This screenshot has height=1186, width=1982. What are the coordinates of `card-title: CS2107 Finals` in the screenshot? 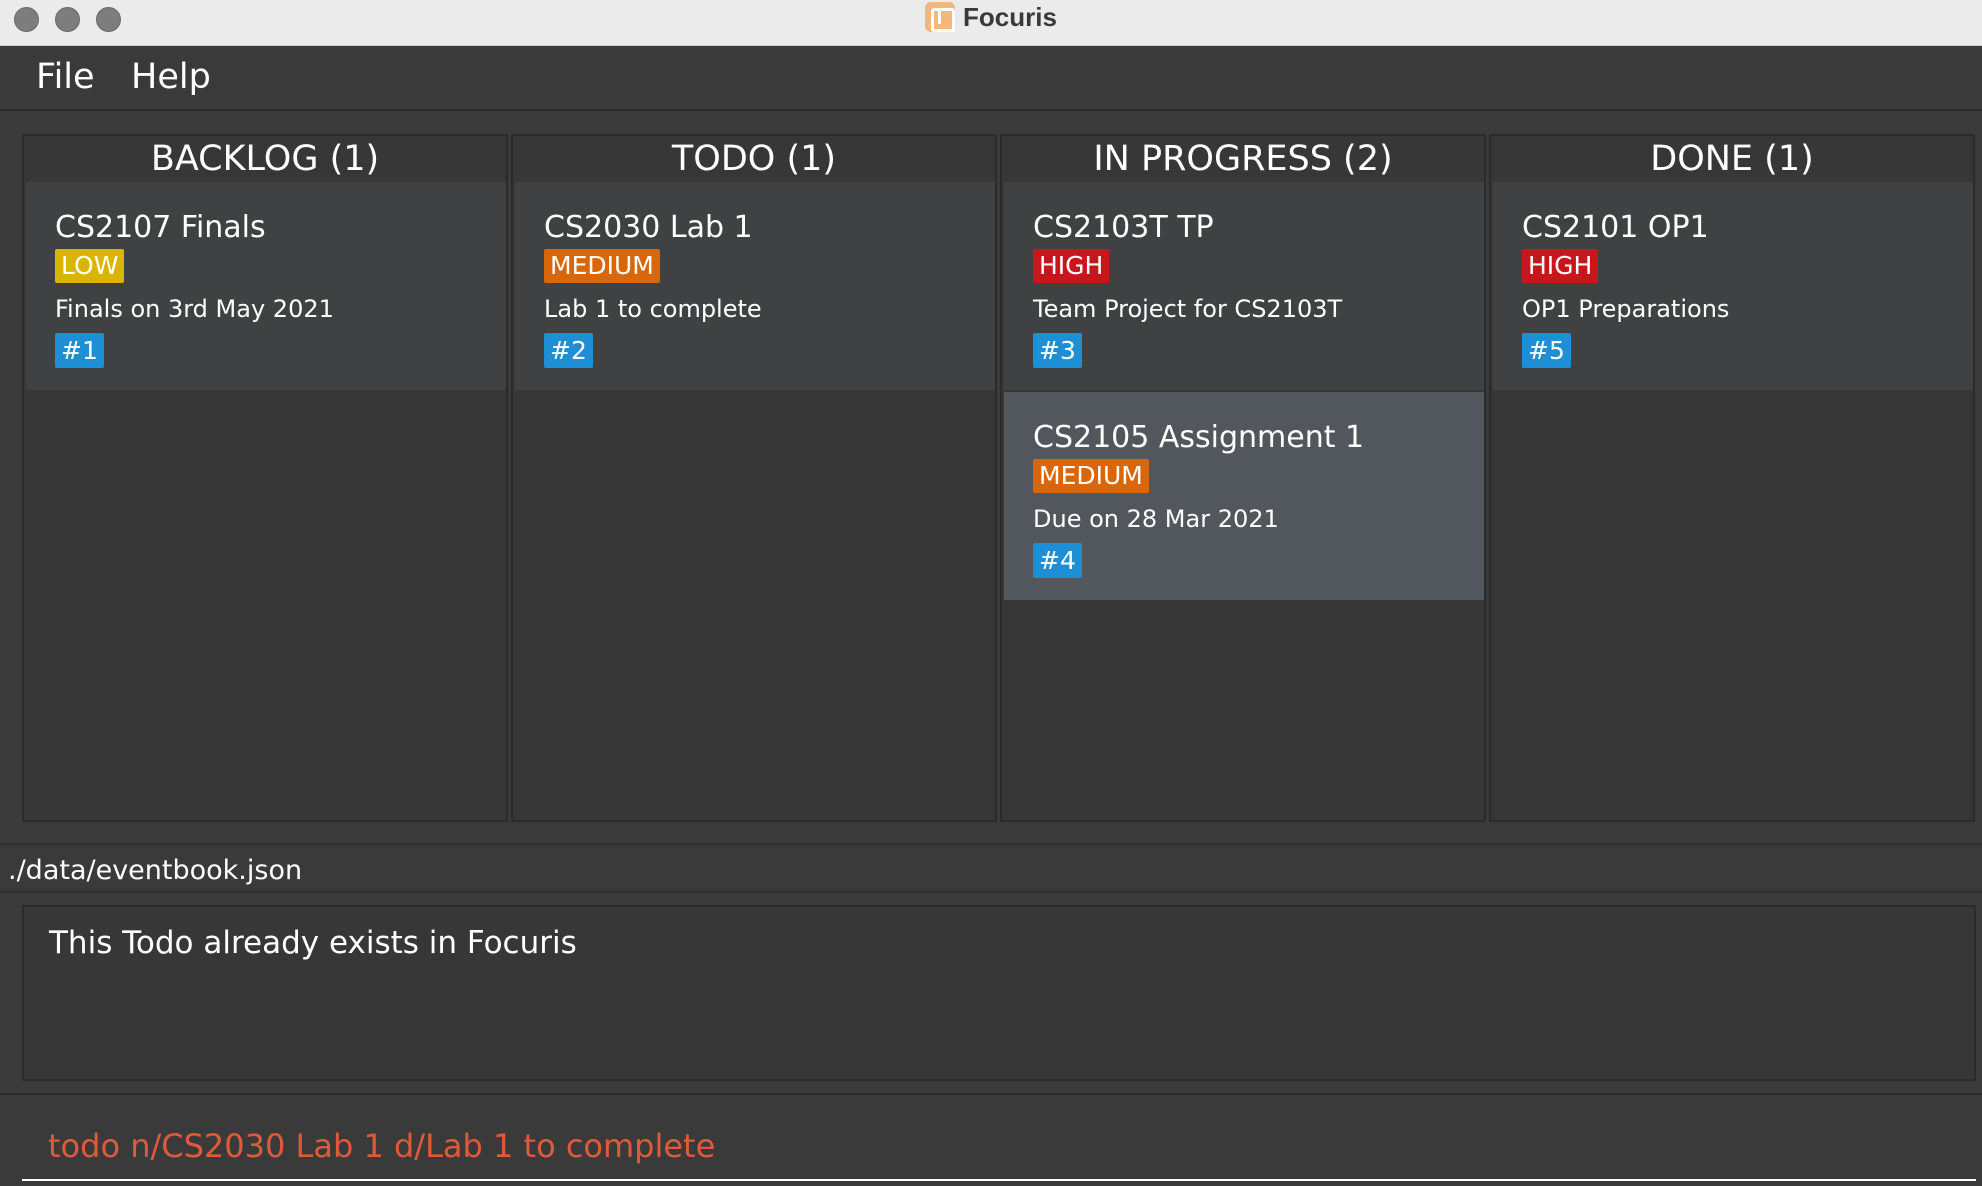 It's located at (160, 227).